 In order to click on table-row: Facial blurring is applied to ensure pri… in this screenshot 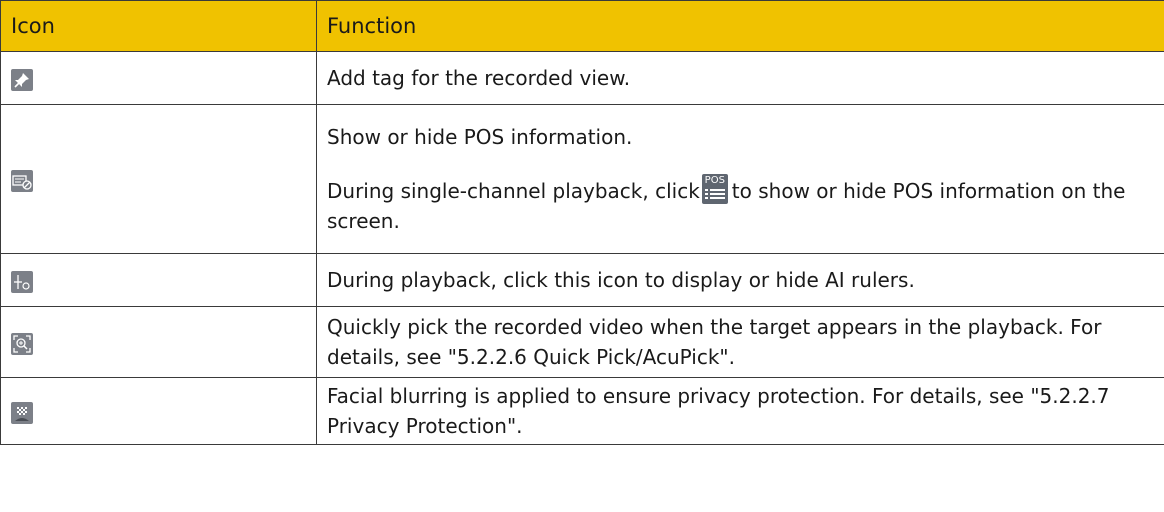, I will do `click(582, 411)`.